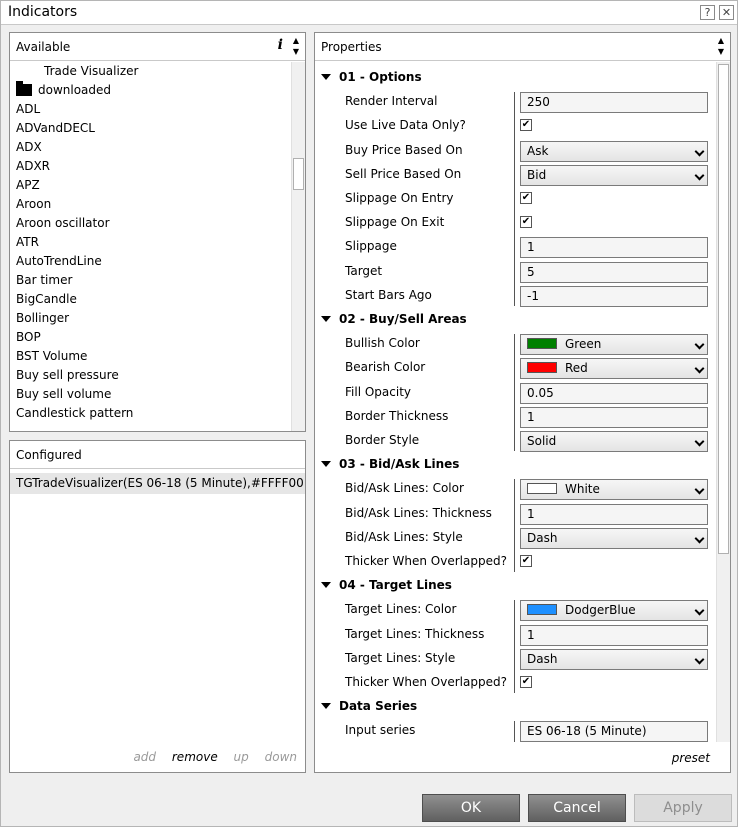  What do you see at coordinates (726, 12) in the screenshot?
I see `close-button: ✕` at bounding box center [726, 12].